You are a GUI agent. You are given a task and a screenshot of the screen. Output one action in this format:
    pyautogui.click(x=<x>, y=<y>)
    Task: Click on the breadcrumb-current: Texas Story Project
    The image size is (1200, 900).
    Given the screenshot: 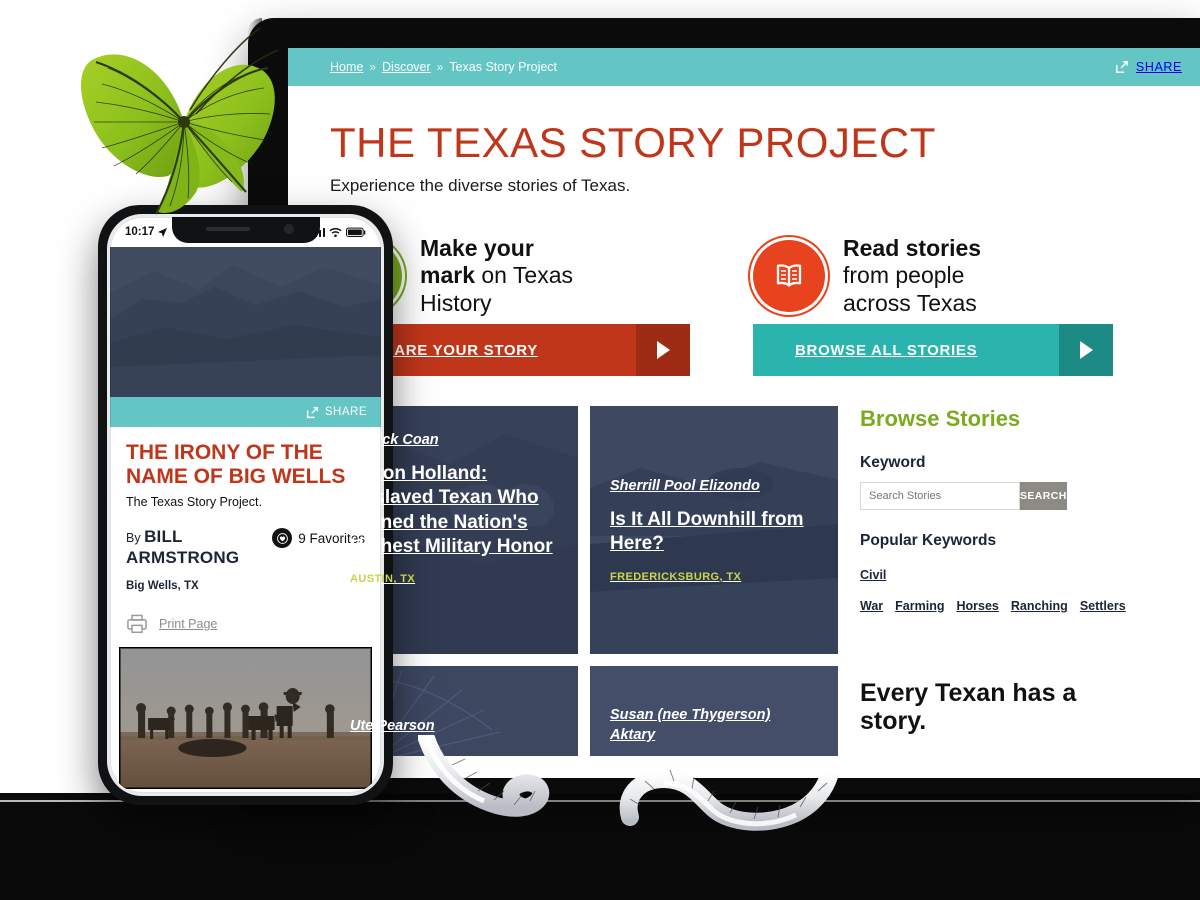 What is the action you would take?
    pyautogui.click(x=503, y=67)
    